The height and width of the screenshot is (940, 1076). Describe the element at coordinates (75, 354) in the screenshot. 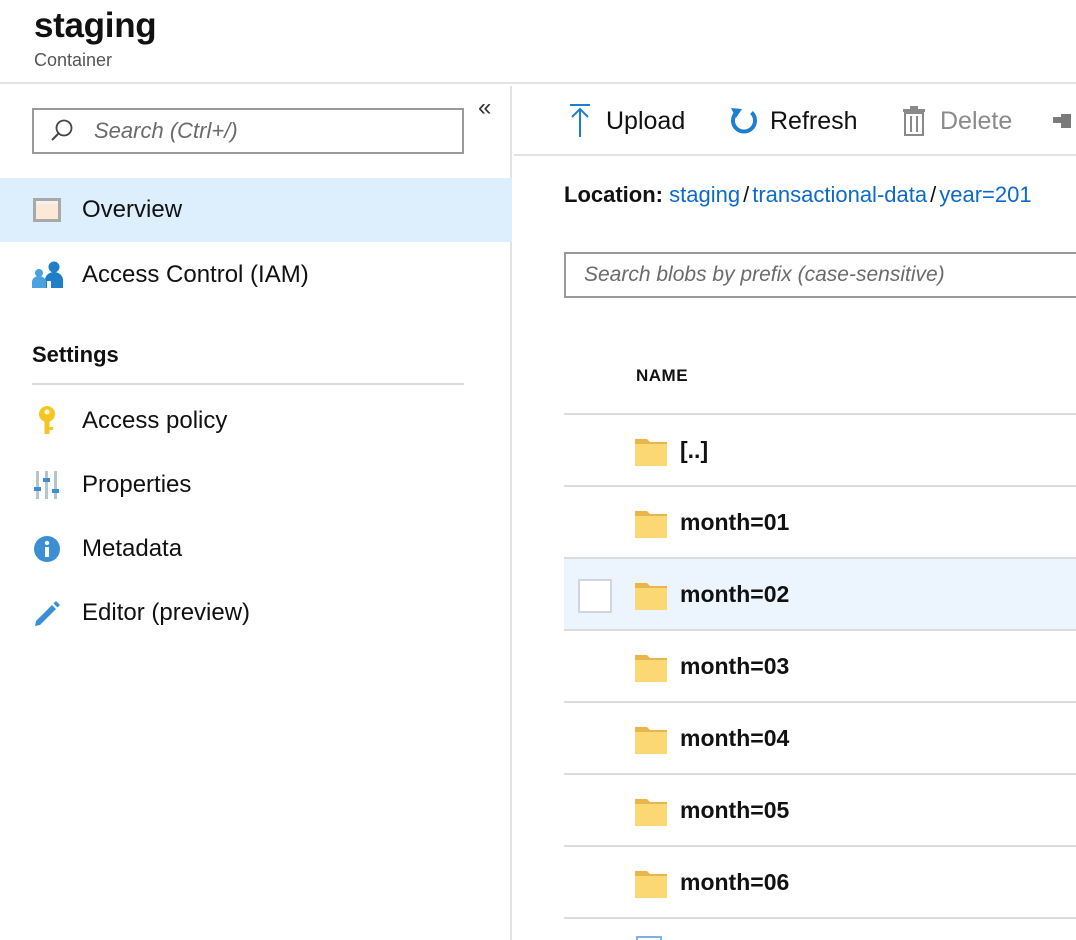

I see `settings-section-title: Settings` at that location.